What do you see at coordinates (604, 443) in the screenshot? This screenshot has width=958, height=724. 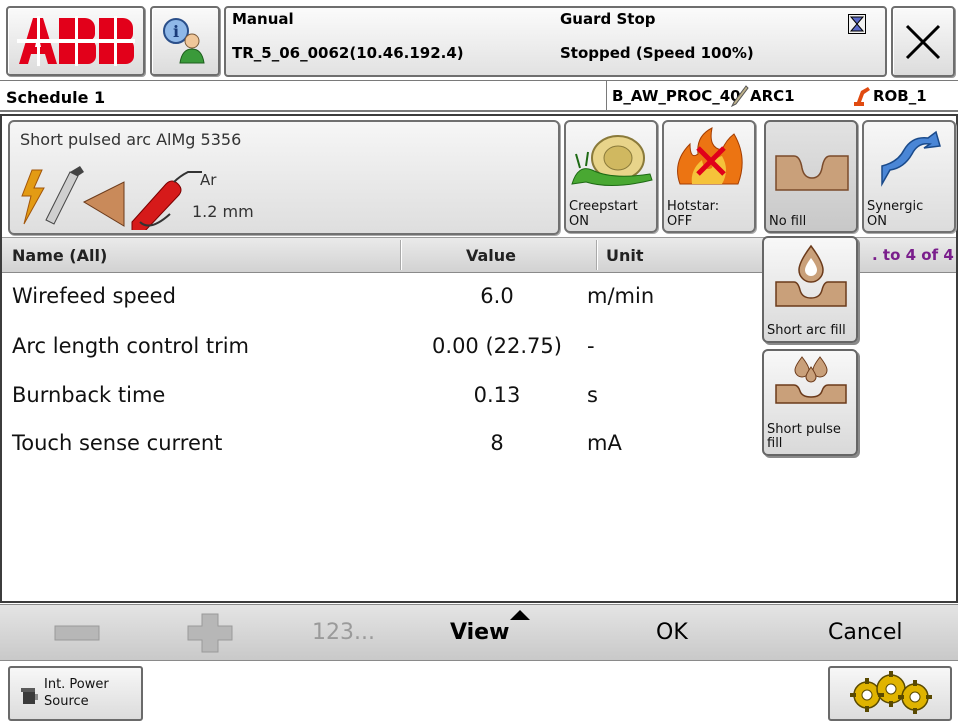 I see `param-unit: mA` at bounding box center [604, 443].